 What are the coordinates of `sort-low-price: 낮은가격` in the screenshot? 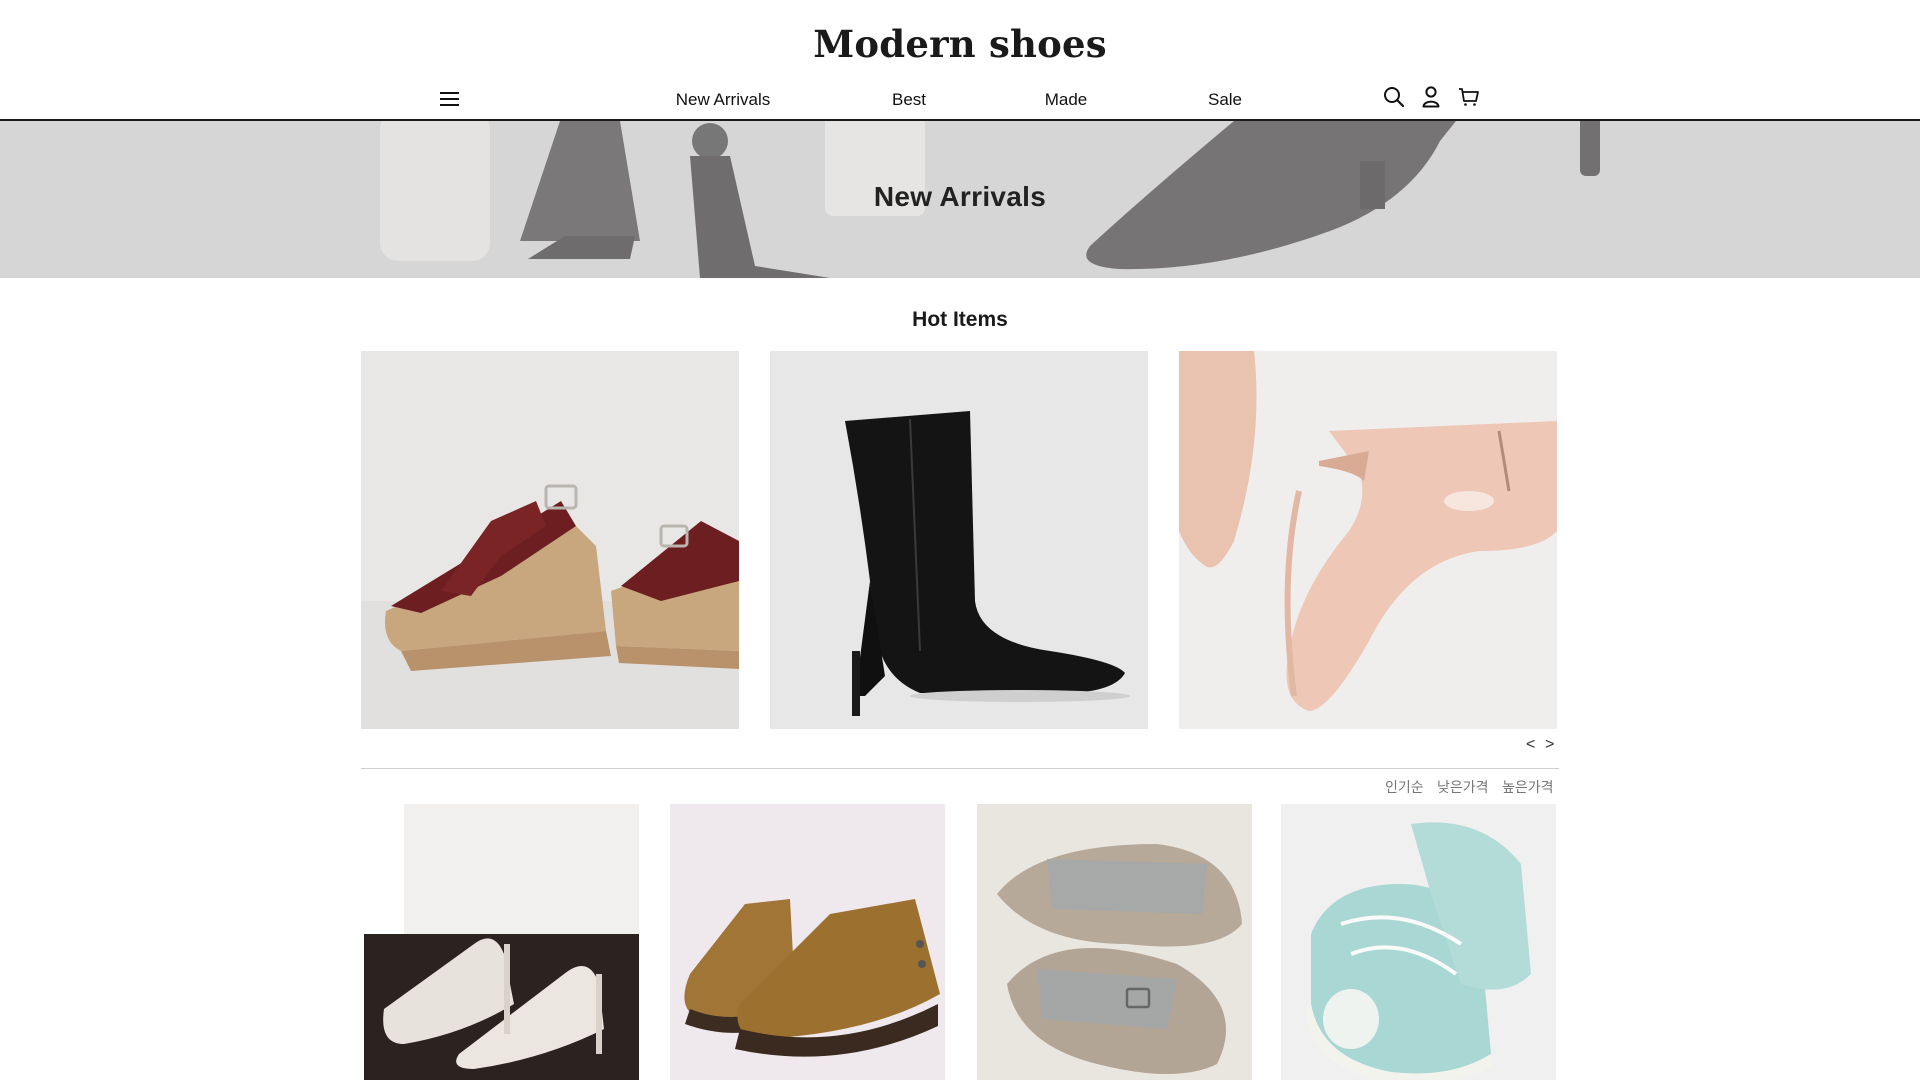 It's located at (1463, 787).